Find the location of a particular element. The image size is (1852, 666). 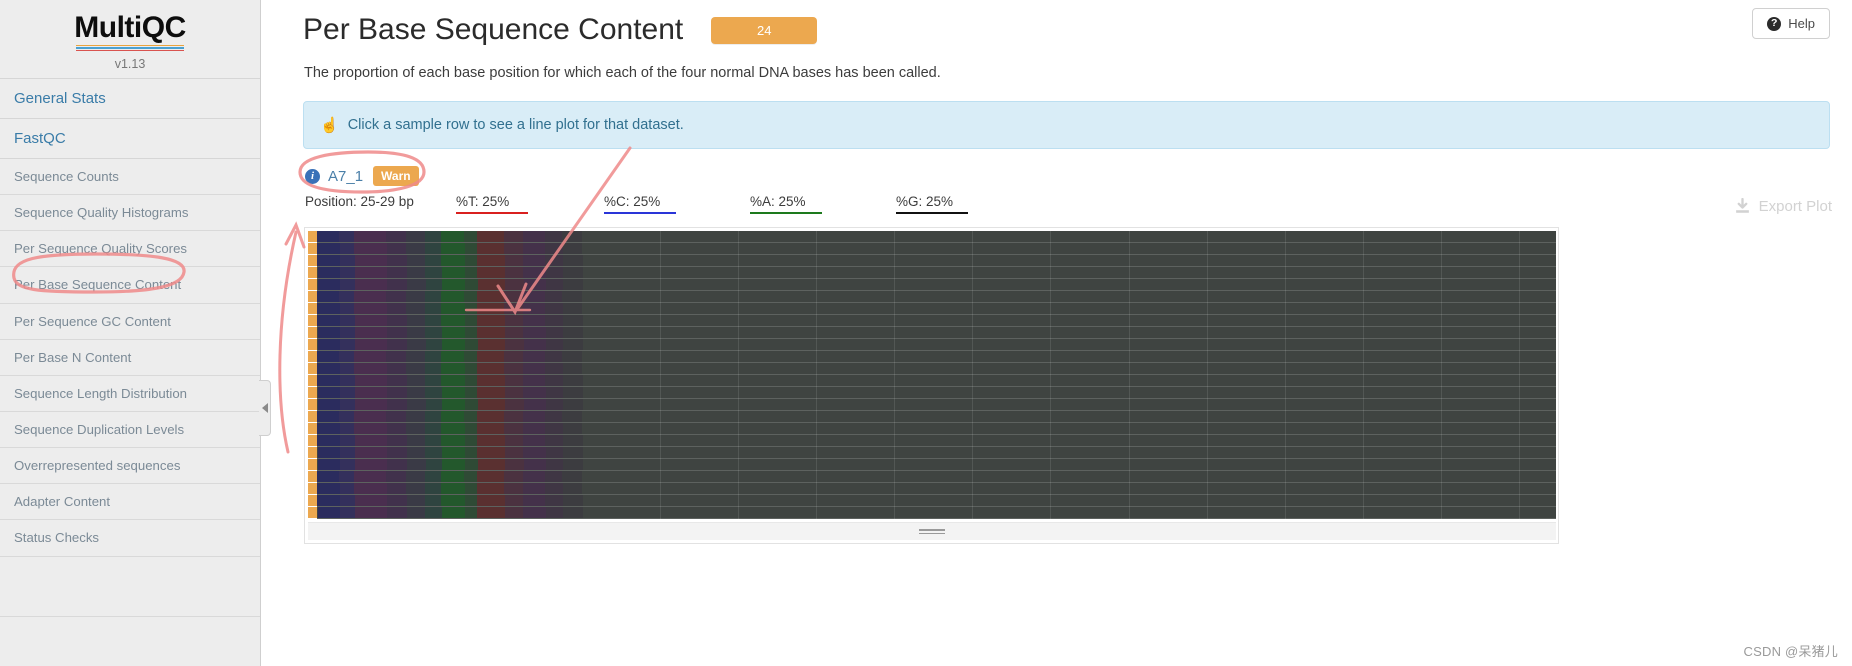

sidebar-item-label: Sequence Duplication Levels is located at coordinates (99, 429).